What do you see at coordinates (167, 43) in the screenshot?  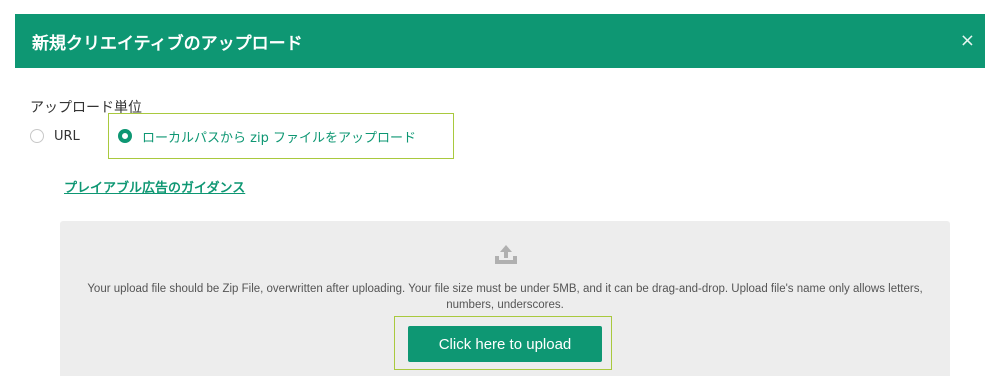 I see `dialog-title: 新規クリエイティブのアップロード` at bounding box center [167, 43].